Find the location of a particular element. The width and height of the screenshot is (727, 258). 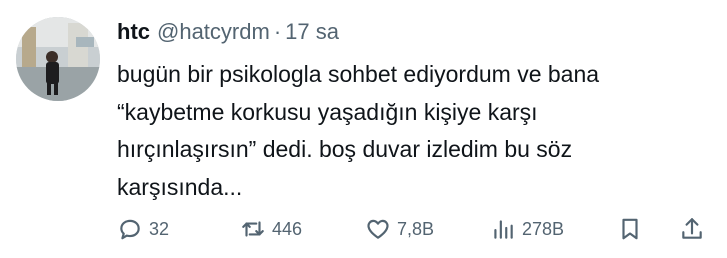

share-icon is located at coordinates (692, 228).